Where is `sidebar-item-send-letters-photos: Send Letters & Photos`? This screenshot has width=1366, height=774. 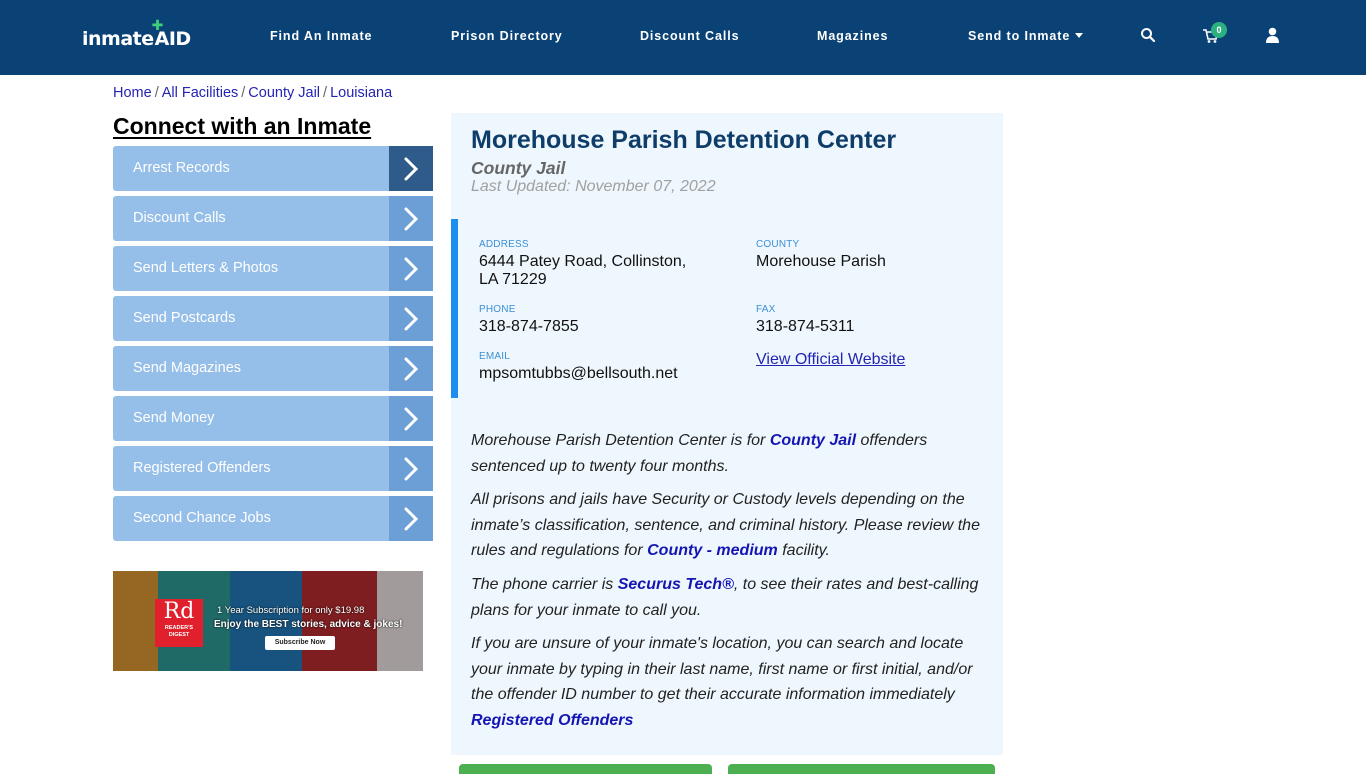
sidebar-item-send-letters-photos: Send Letters & Photos is located at coordinates (273, 268).